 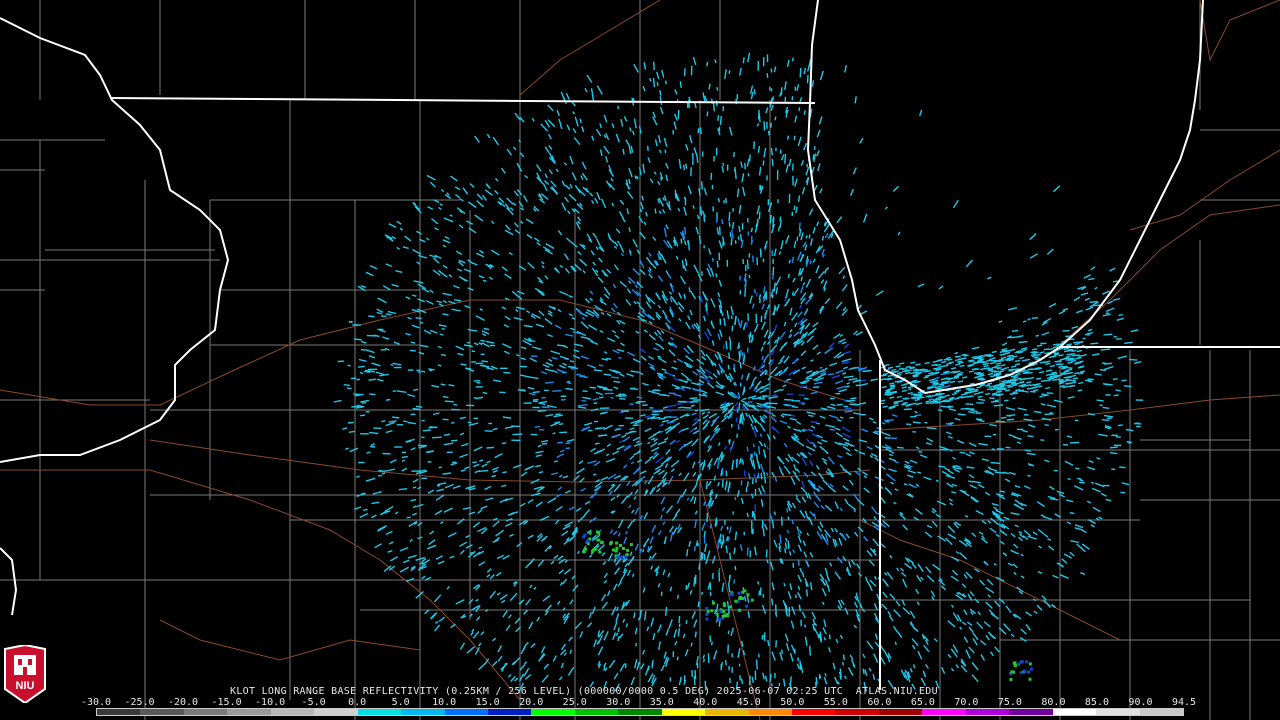 What do you see at coordinates (96, 702) in the screenshot?
I see `colorbar-tick-label: -30.0` at bounding box center [96, 702].